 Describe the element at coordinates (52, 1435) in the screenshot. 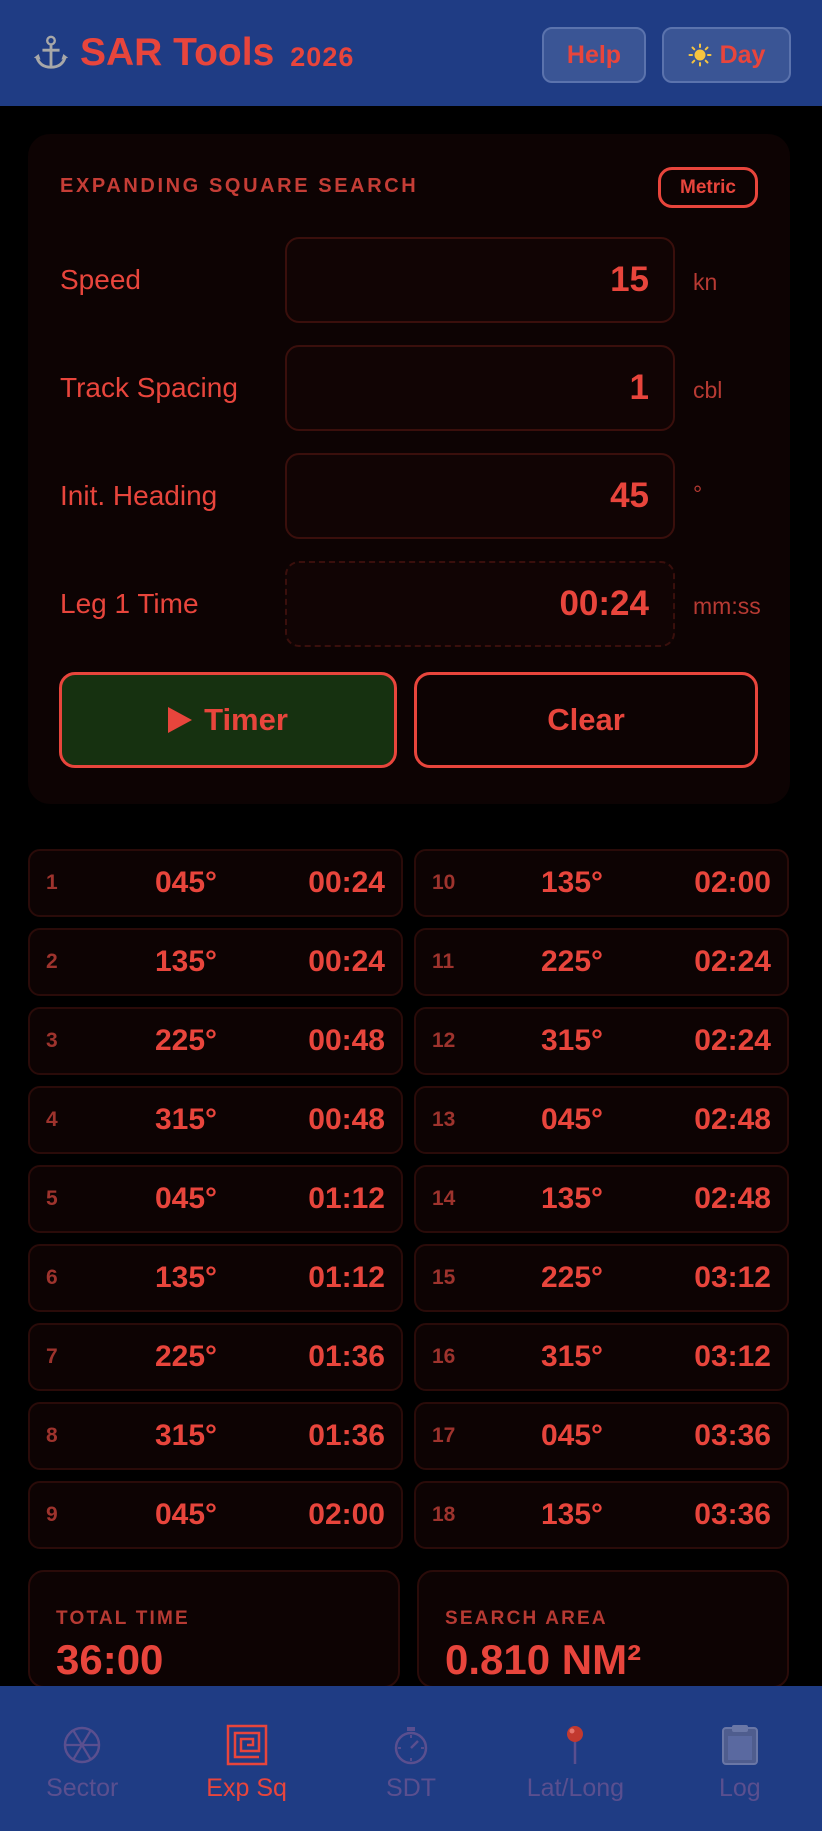

I see `leg-number: 8` at that location.